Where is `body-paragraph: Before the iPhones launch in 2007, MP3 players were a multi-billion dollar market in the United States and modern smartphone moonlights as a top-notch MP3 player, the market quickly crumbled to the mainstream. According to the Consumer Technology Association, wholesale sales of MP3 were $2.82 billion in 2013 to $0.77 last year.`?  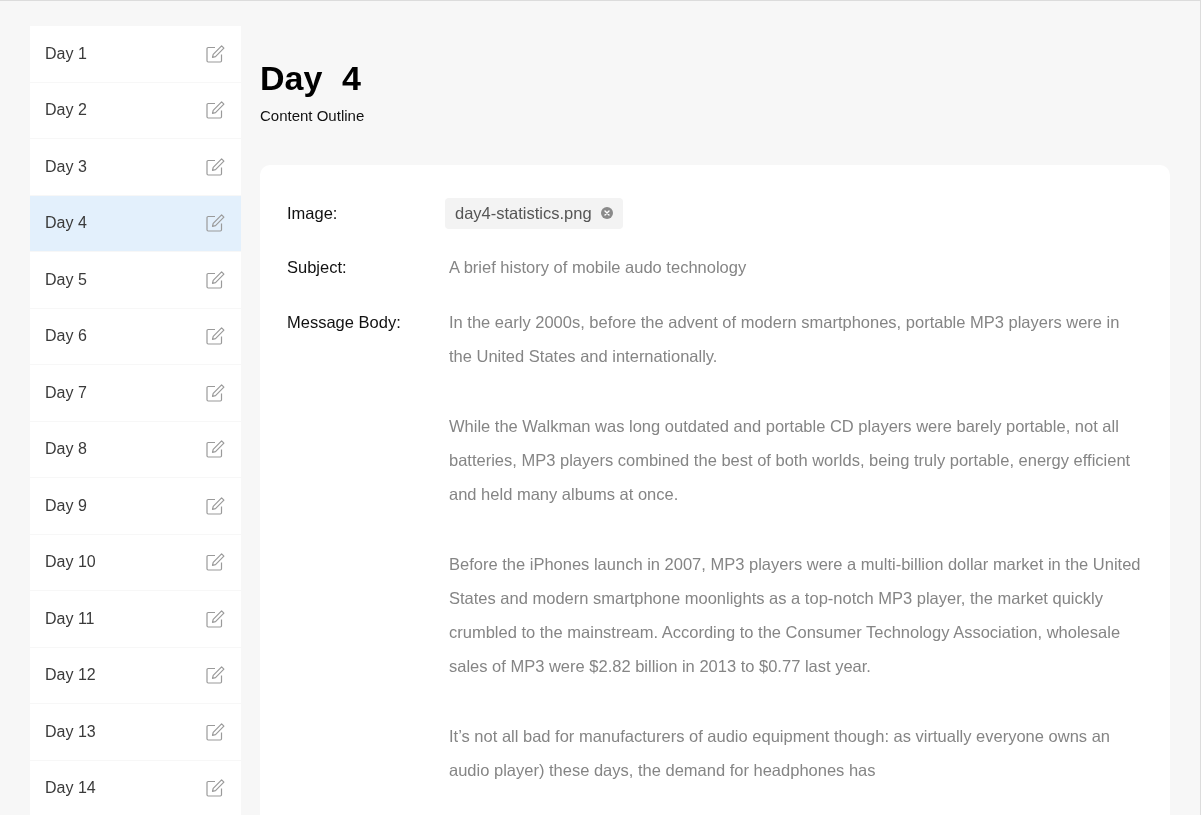 body-paragraph: Before the iPhones launch in 2007, MP3 players were a multi-billion dollar market in the United States and modern smartphone moonlights as a top-notch MP3 player, the market quickly crumbled to the mainstream. According to the Consumer Technology Association, wholesale sales of MP3 were $2.82 billion in 2013 to $0.77 last year. is located at coordinates (795, 615).